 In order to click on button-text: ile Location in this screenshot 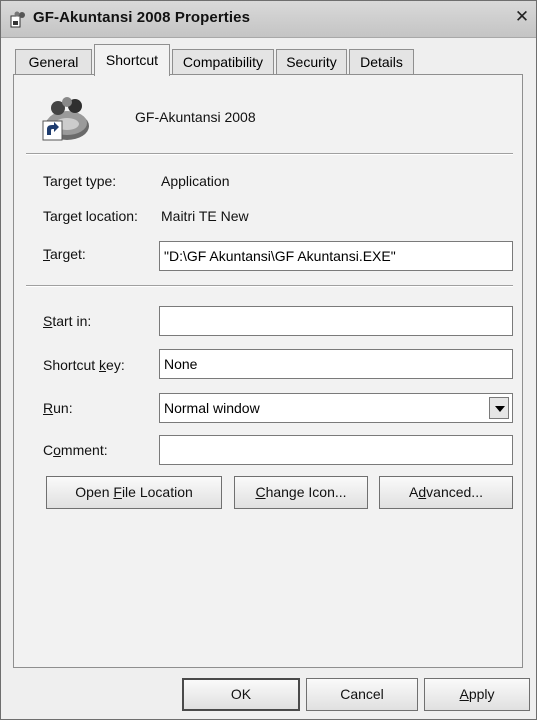, I will do `click(157, 492)`.